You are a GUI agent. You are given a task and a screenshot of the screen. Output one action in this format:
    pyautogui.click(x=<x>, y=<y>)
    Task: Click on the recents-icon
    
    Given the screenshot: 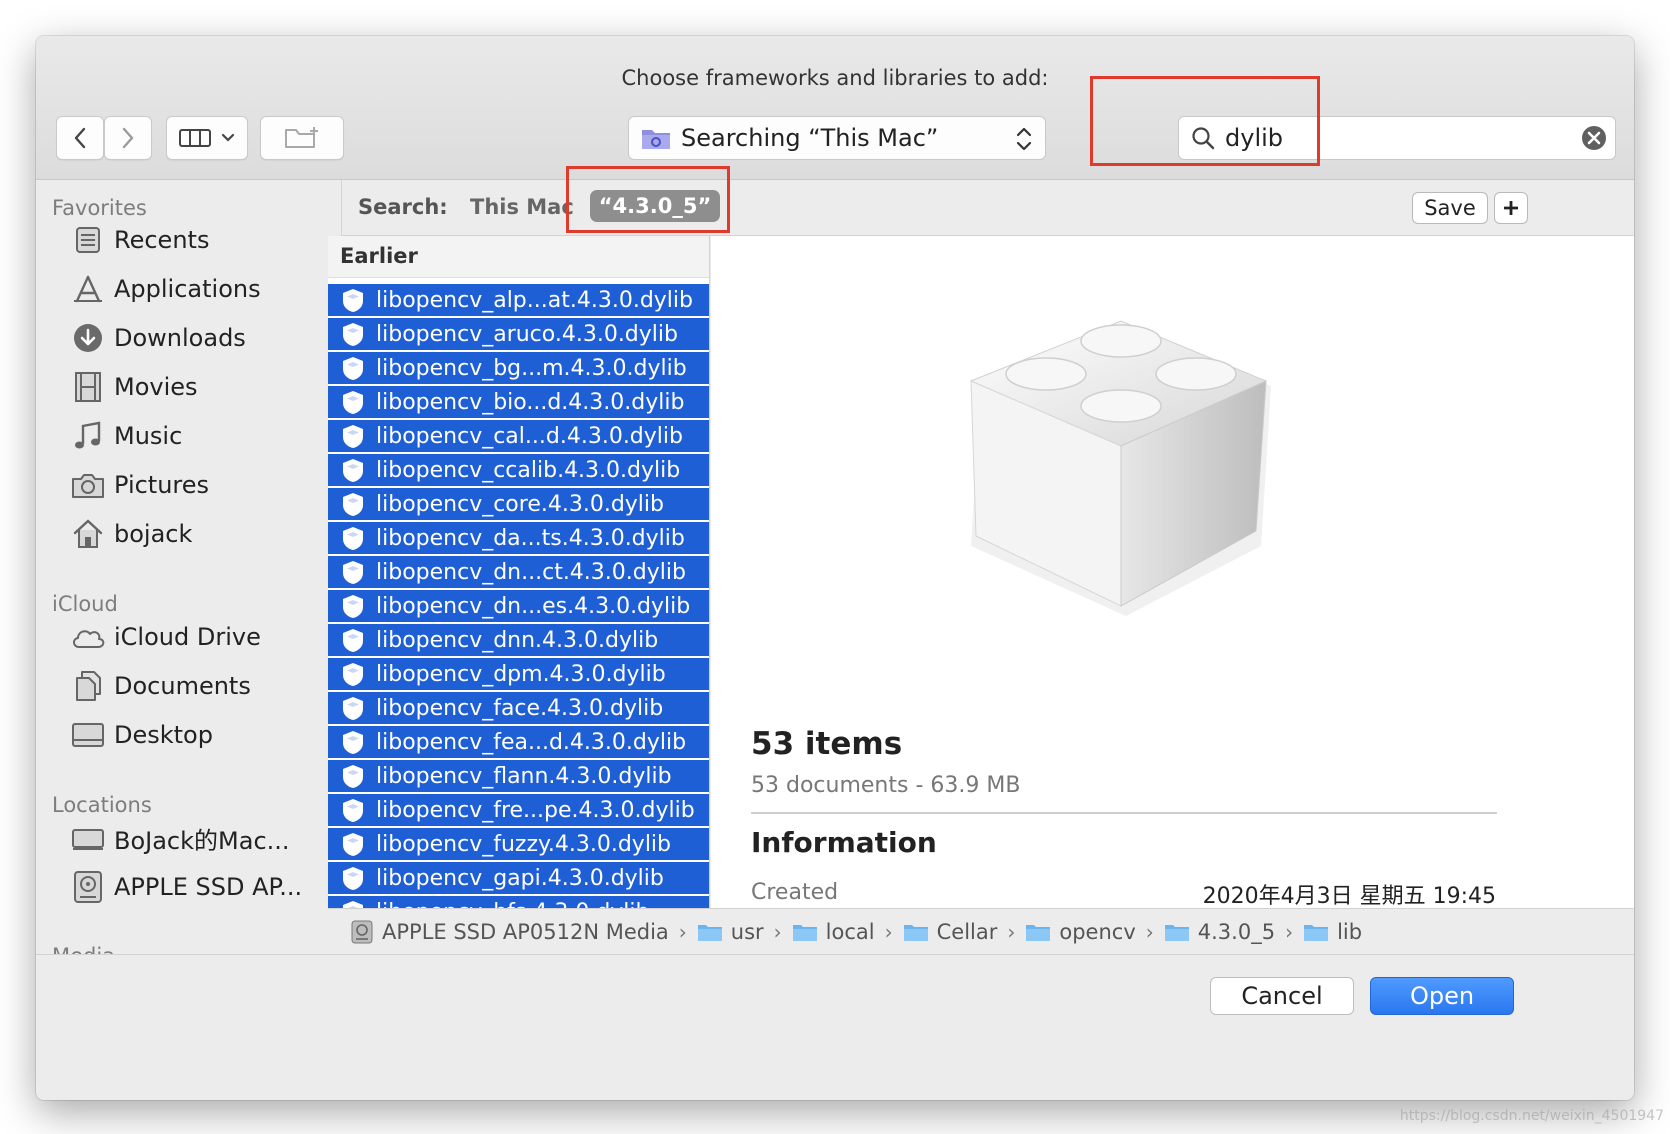 What is the action you would take?
    pyautogui.click(x=88, y=240)
    